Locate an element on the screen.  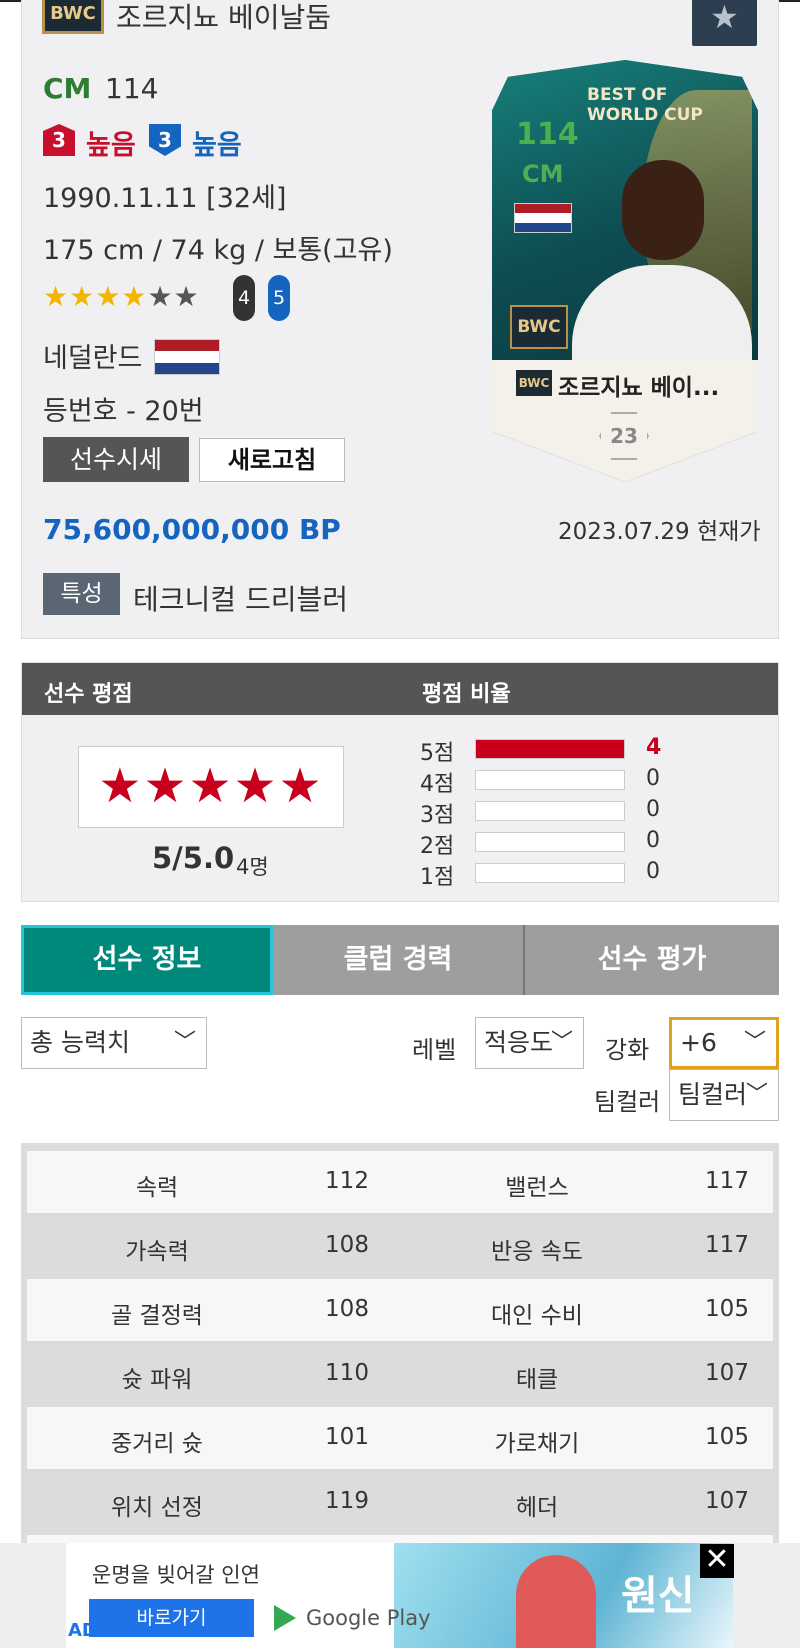
level-label: 레벨 is located at coordinates (434, 1050).